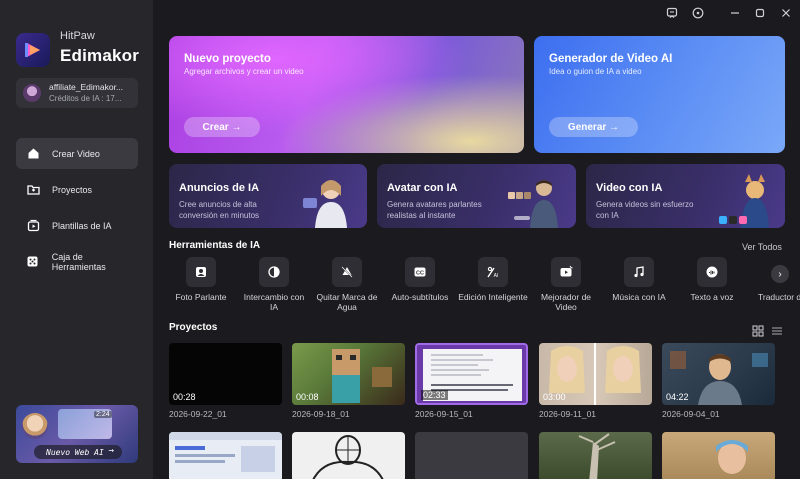  Describe the element at coordinates (72, 189) in the screenshot. I see `sidebar-item-label: Proyectos` at that location.